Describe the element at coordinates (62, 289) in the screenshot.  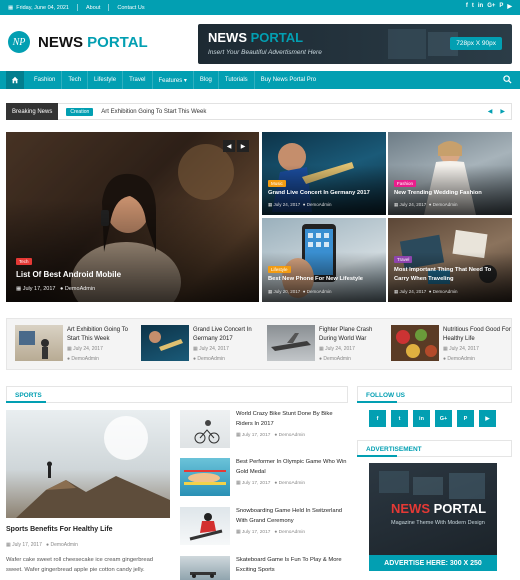
I see `user-icon: ●` at that location.